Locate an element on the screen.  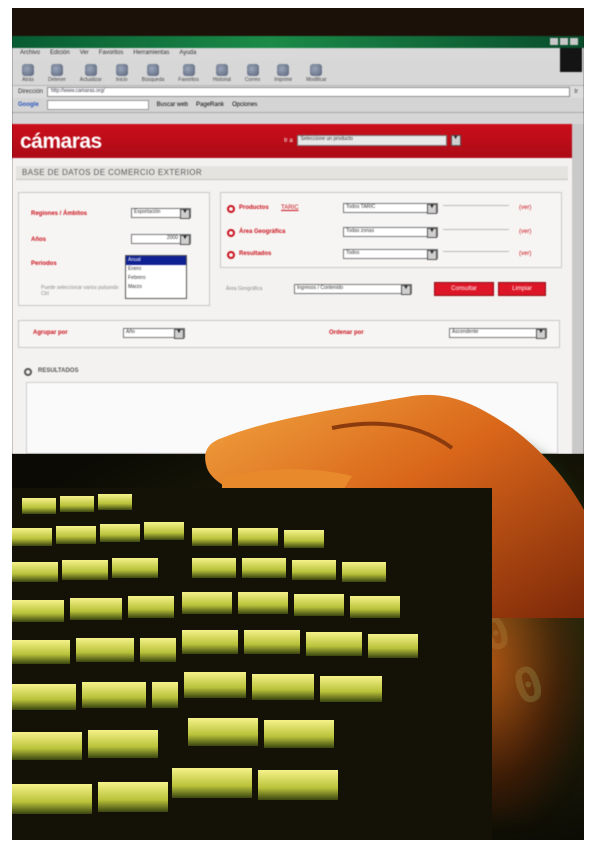
search-icon is located at coordinates (153, 70).